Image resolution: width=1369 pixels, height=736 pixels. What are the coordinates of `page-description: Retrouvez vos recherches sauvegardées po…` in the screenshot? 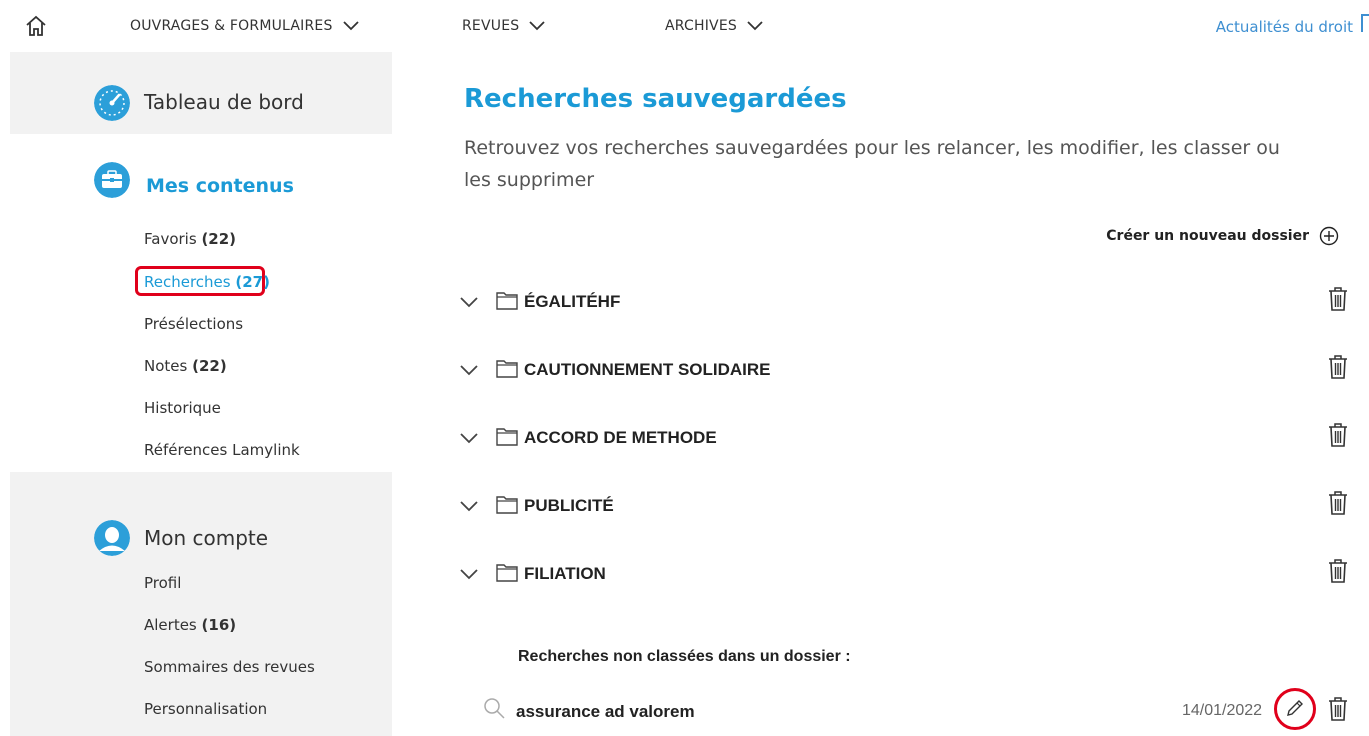 It's located at (872, 164).